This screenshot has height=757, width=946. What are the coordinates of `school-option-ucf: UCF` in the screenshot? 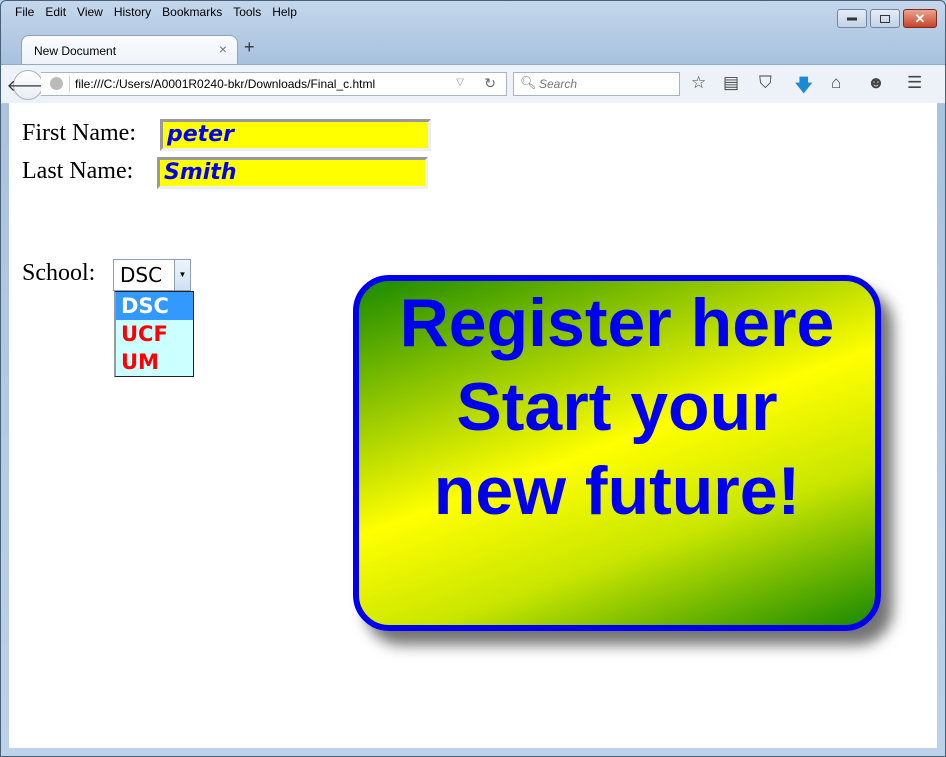 It's located at (154, 334).